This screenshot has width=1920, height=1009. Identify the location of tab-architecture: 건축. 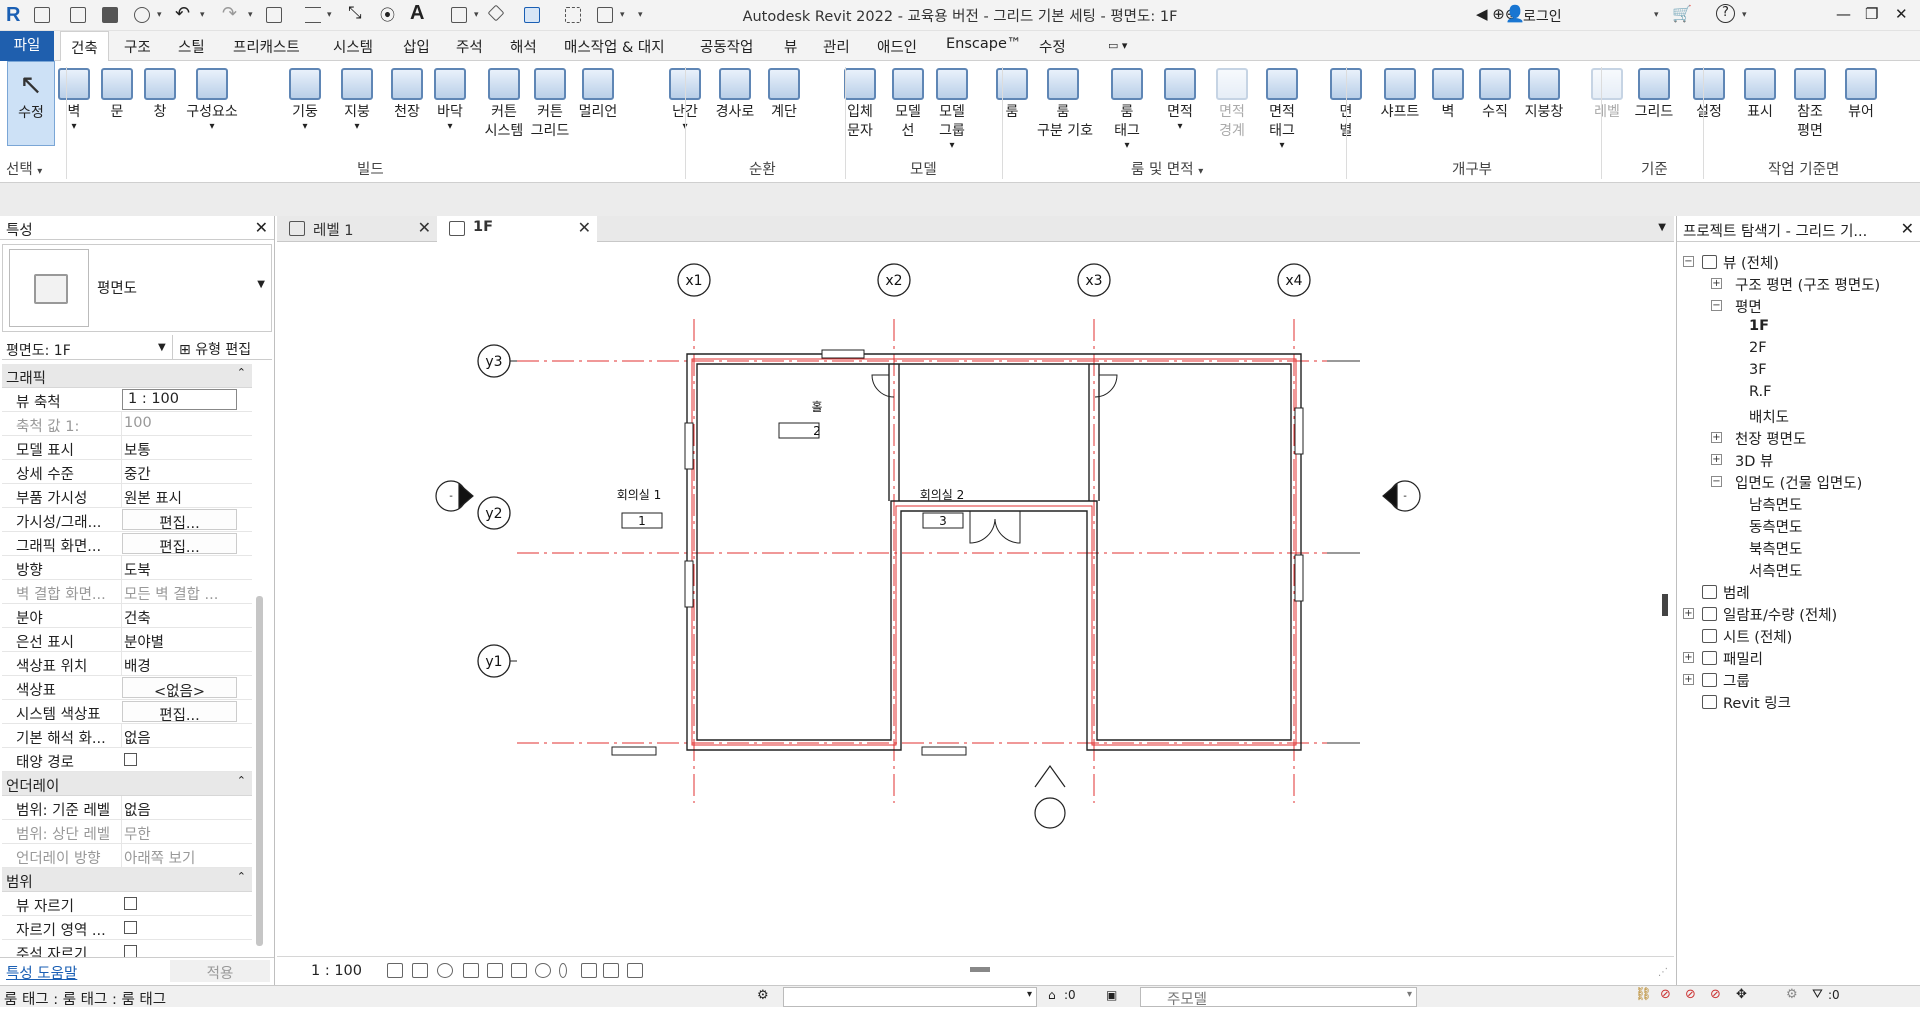
(84, 46).